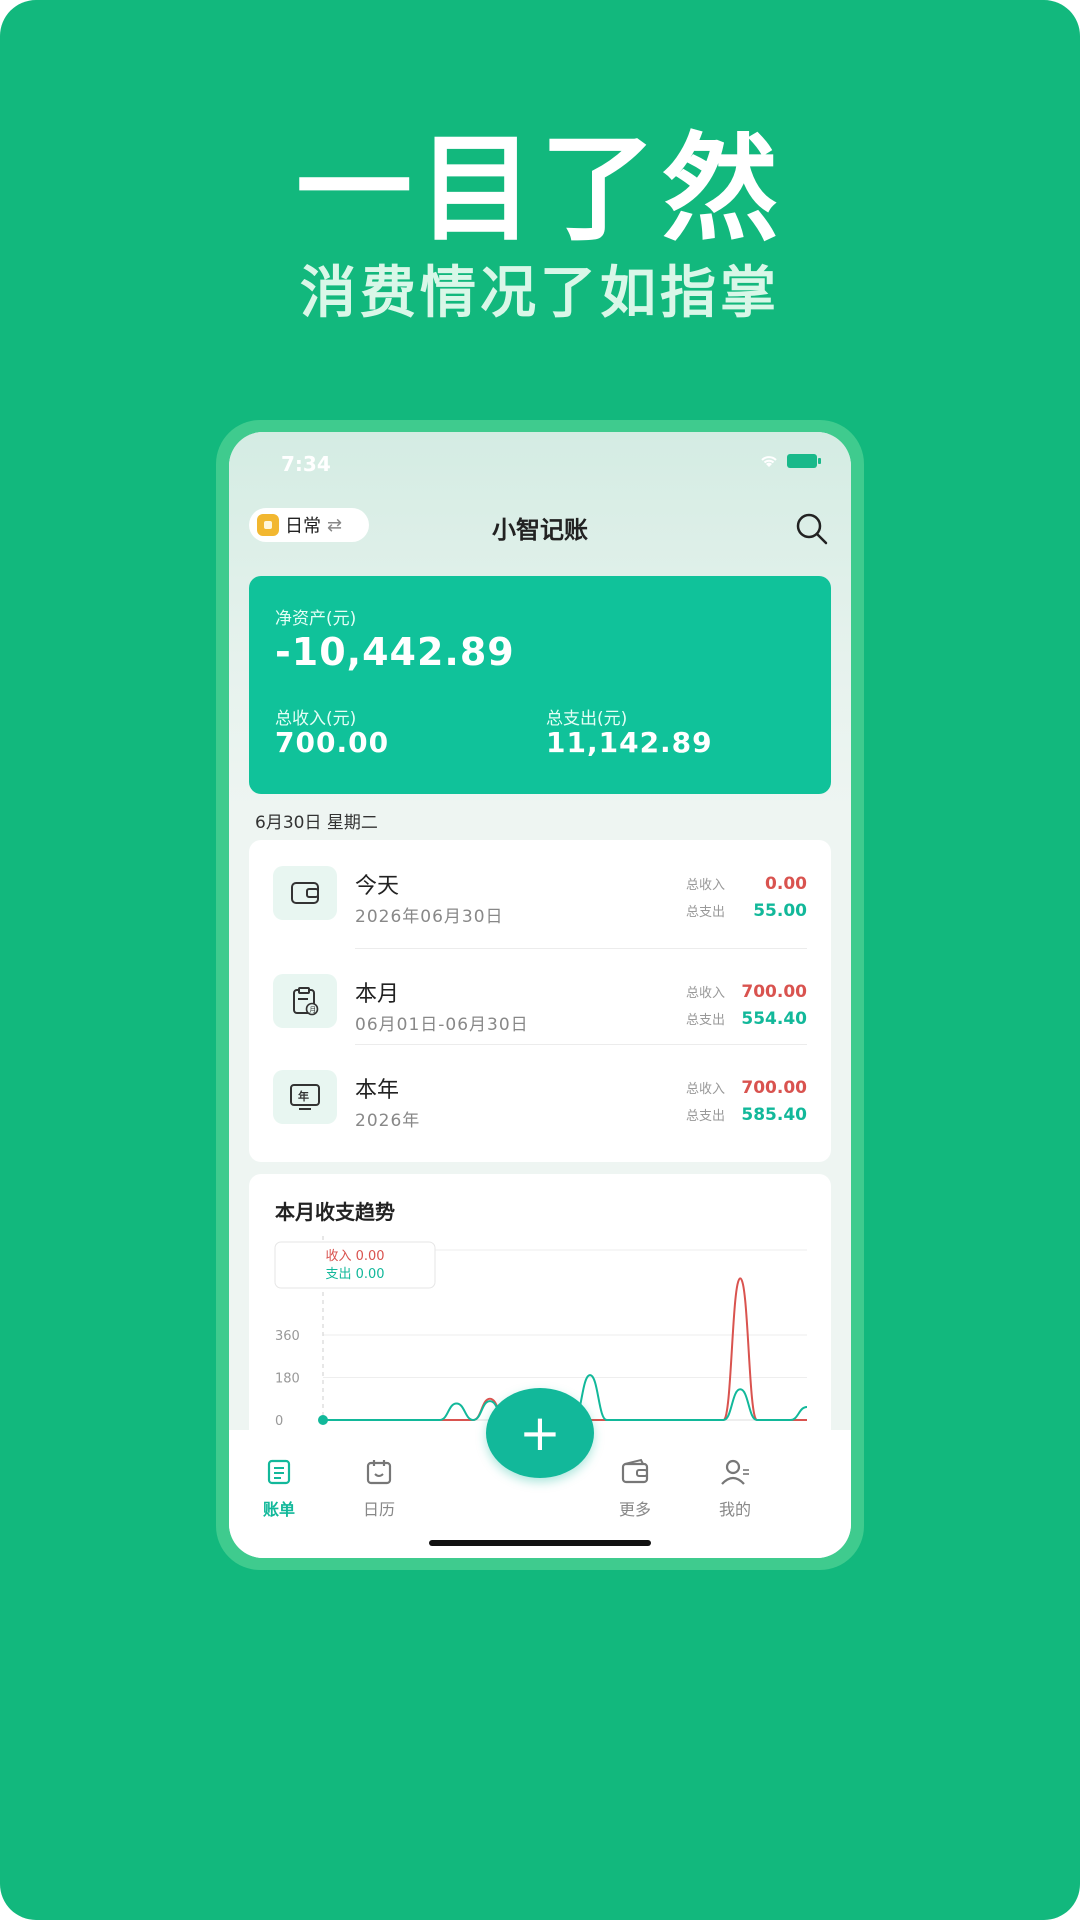 Image resolution: width=1080 pixels, height=1920 pixels. Describe the element at coordinates (377, 1090) in the screenshot. I see `summary-row-title: 本年` at that location.